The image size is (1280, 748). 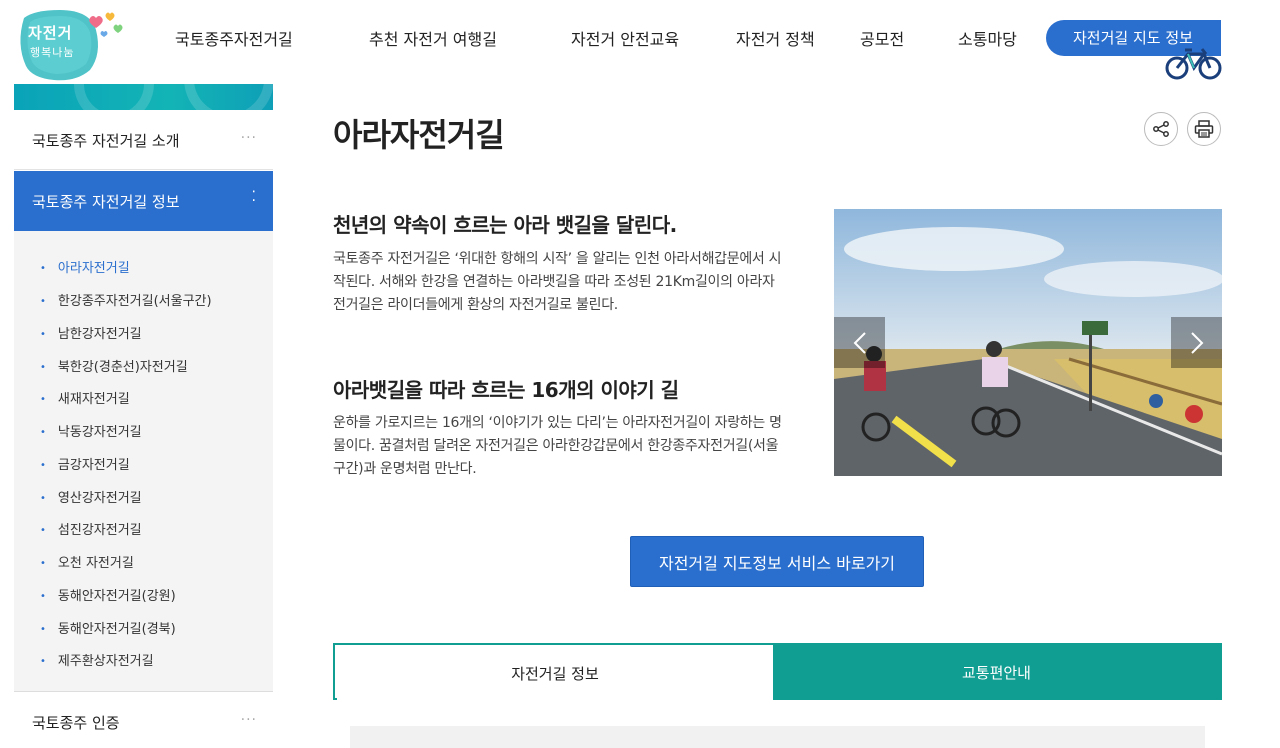 I want to click on site-logo: 자전거 행복나눔, so click(x=75, y=43).